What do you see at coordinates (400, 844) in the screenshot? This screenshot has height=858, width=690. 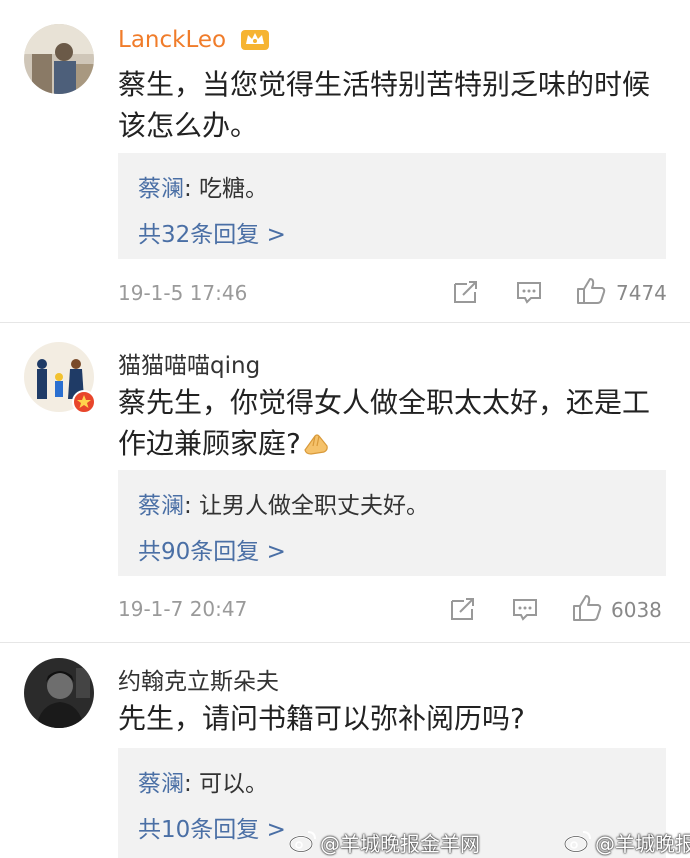 I see `watermark: @羊城晚报金羊网` at bounding box center [400, 844].